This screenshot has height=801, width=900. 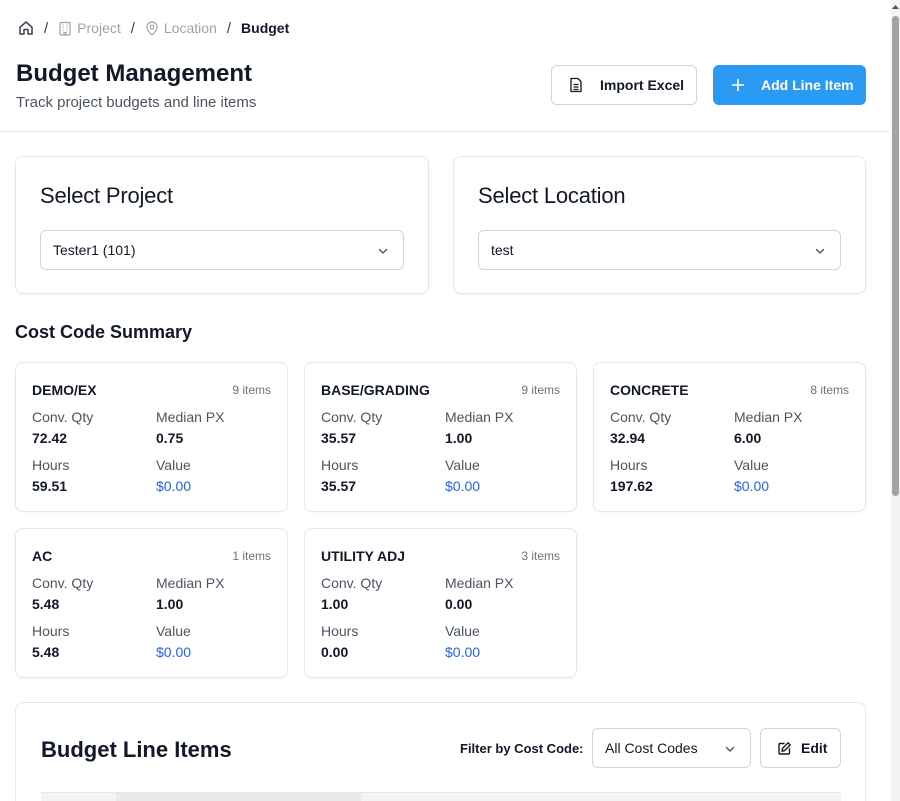 What do you see at coordinates (651, 748) in the screenshot?
I see `cost-code-filter-value: All Cost Codes` at bounding box center [651, 748].